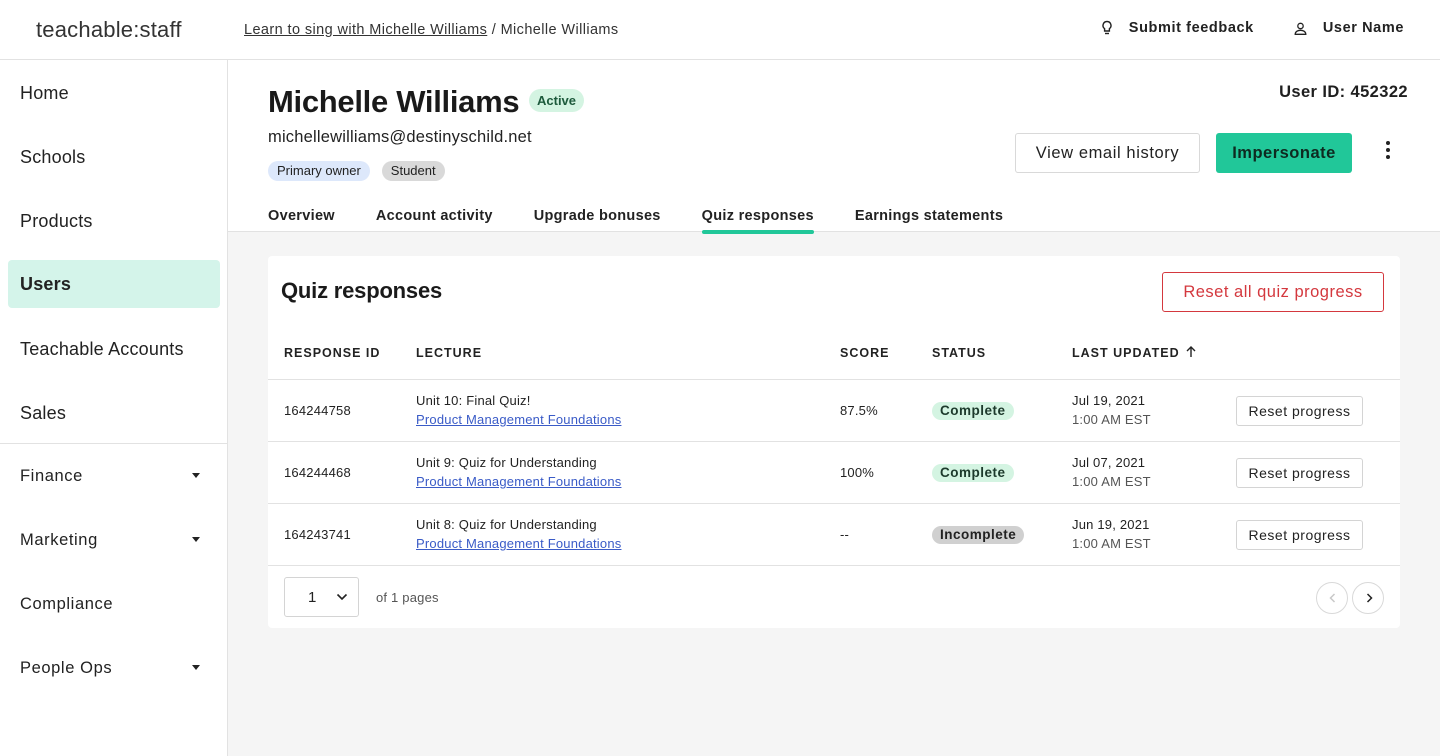  I want to click on sidebar-item-label: Compliance, so click(67, 603).